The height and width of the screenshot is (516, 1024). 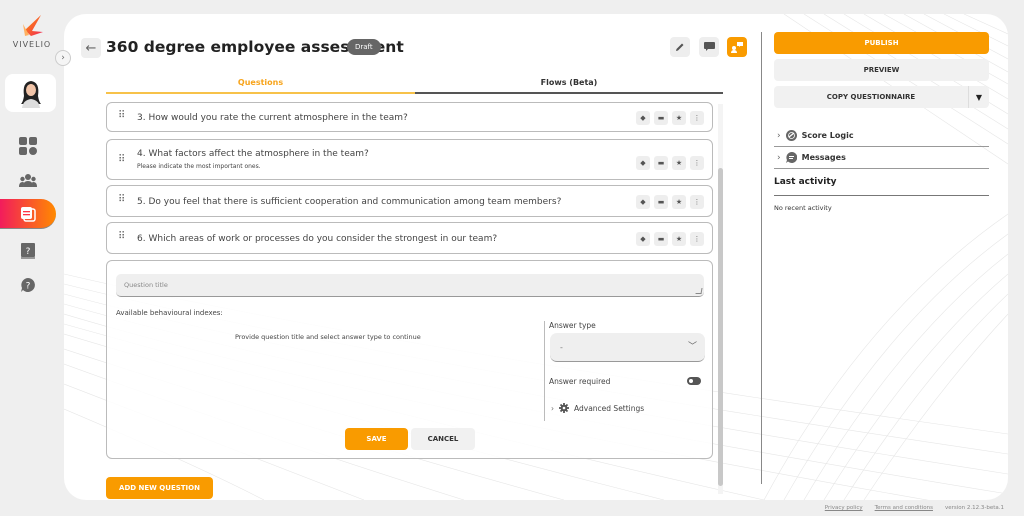 I want to click on last-activity-heading: Last activity, so click(x=881, y=185).